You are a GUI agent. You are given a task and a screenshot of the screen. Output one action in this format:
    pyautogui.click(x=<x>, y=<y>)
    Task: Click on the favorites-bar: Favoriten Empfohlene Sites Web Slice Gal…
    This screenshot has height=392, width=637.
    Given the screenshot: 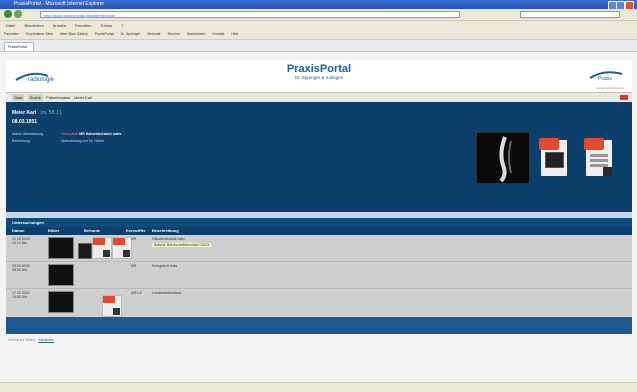 What is the action you would take?
    pyautogui.click(x=318, y=35)
    